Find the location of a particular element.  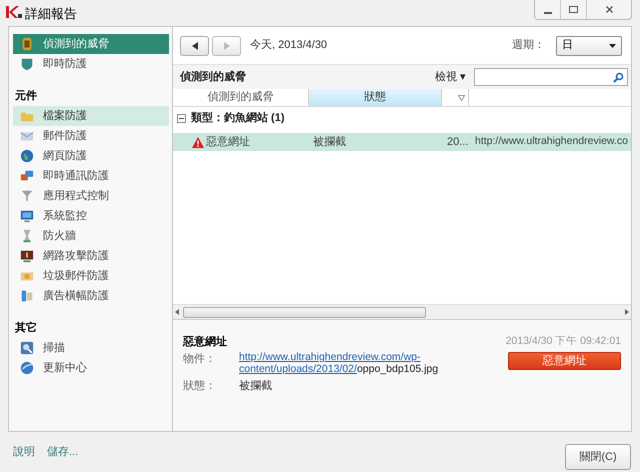

horizontal-scrollbar is located at coordinates (402, 311).